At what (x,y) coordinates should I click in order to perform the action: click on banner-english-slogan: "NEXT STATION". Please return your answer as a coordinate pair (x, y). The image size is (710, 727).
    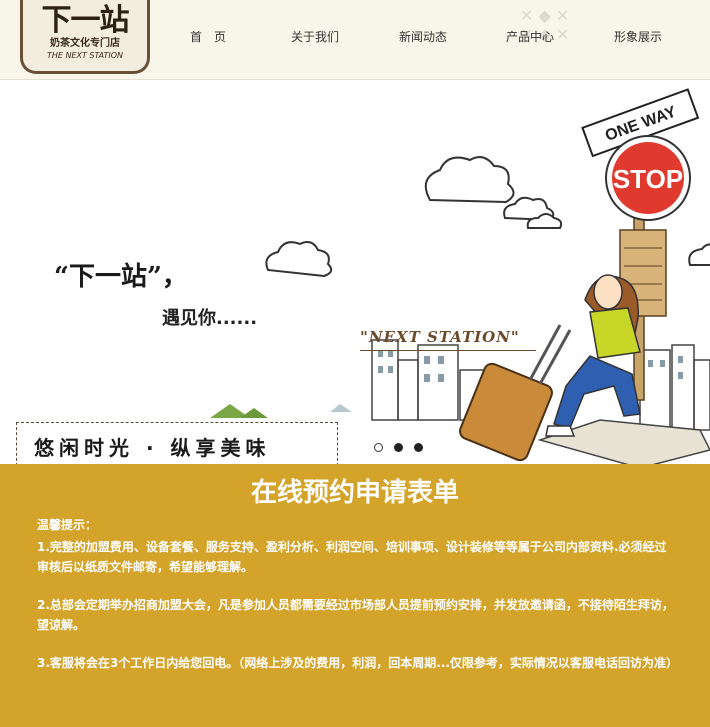
    Looking at the image, I should click on (440, 337).